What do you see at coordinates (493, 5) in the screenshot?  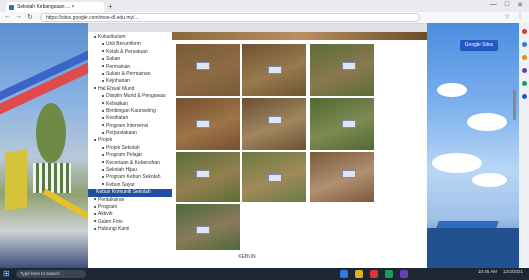 I see `minimize-button: —` at bounding box center [493, 5].